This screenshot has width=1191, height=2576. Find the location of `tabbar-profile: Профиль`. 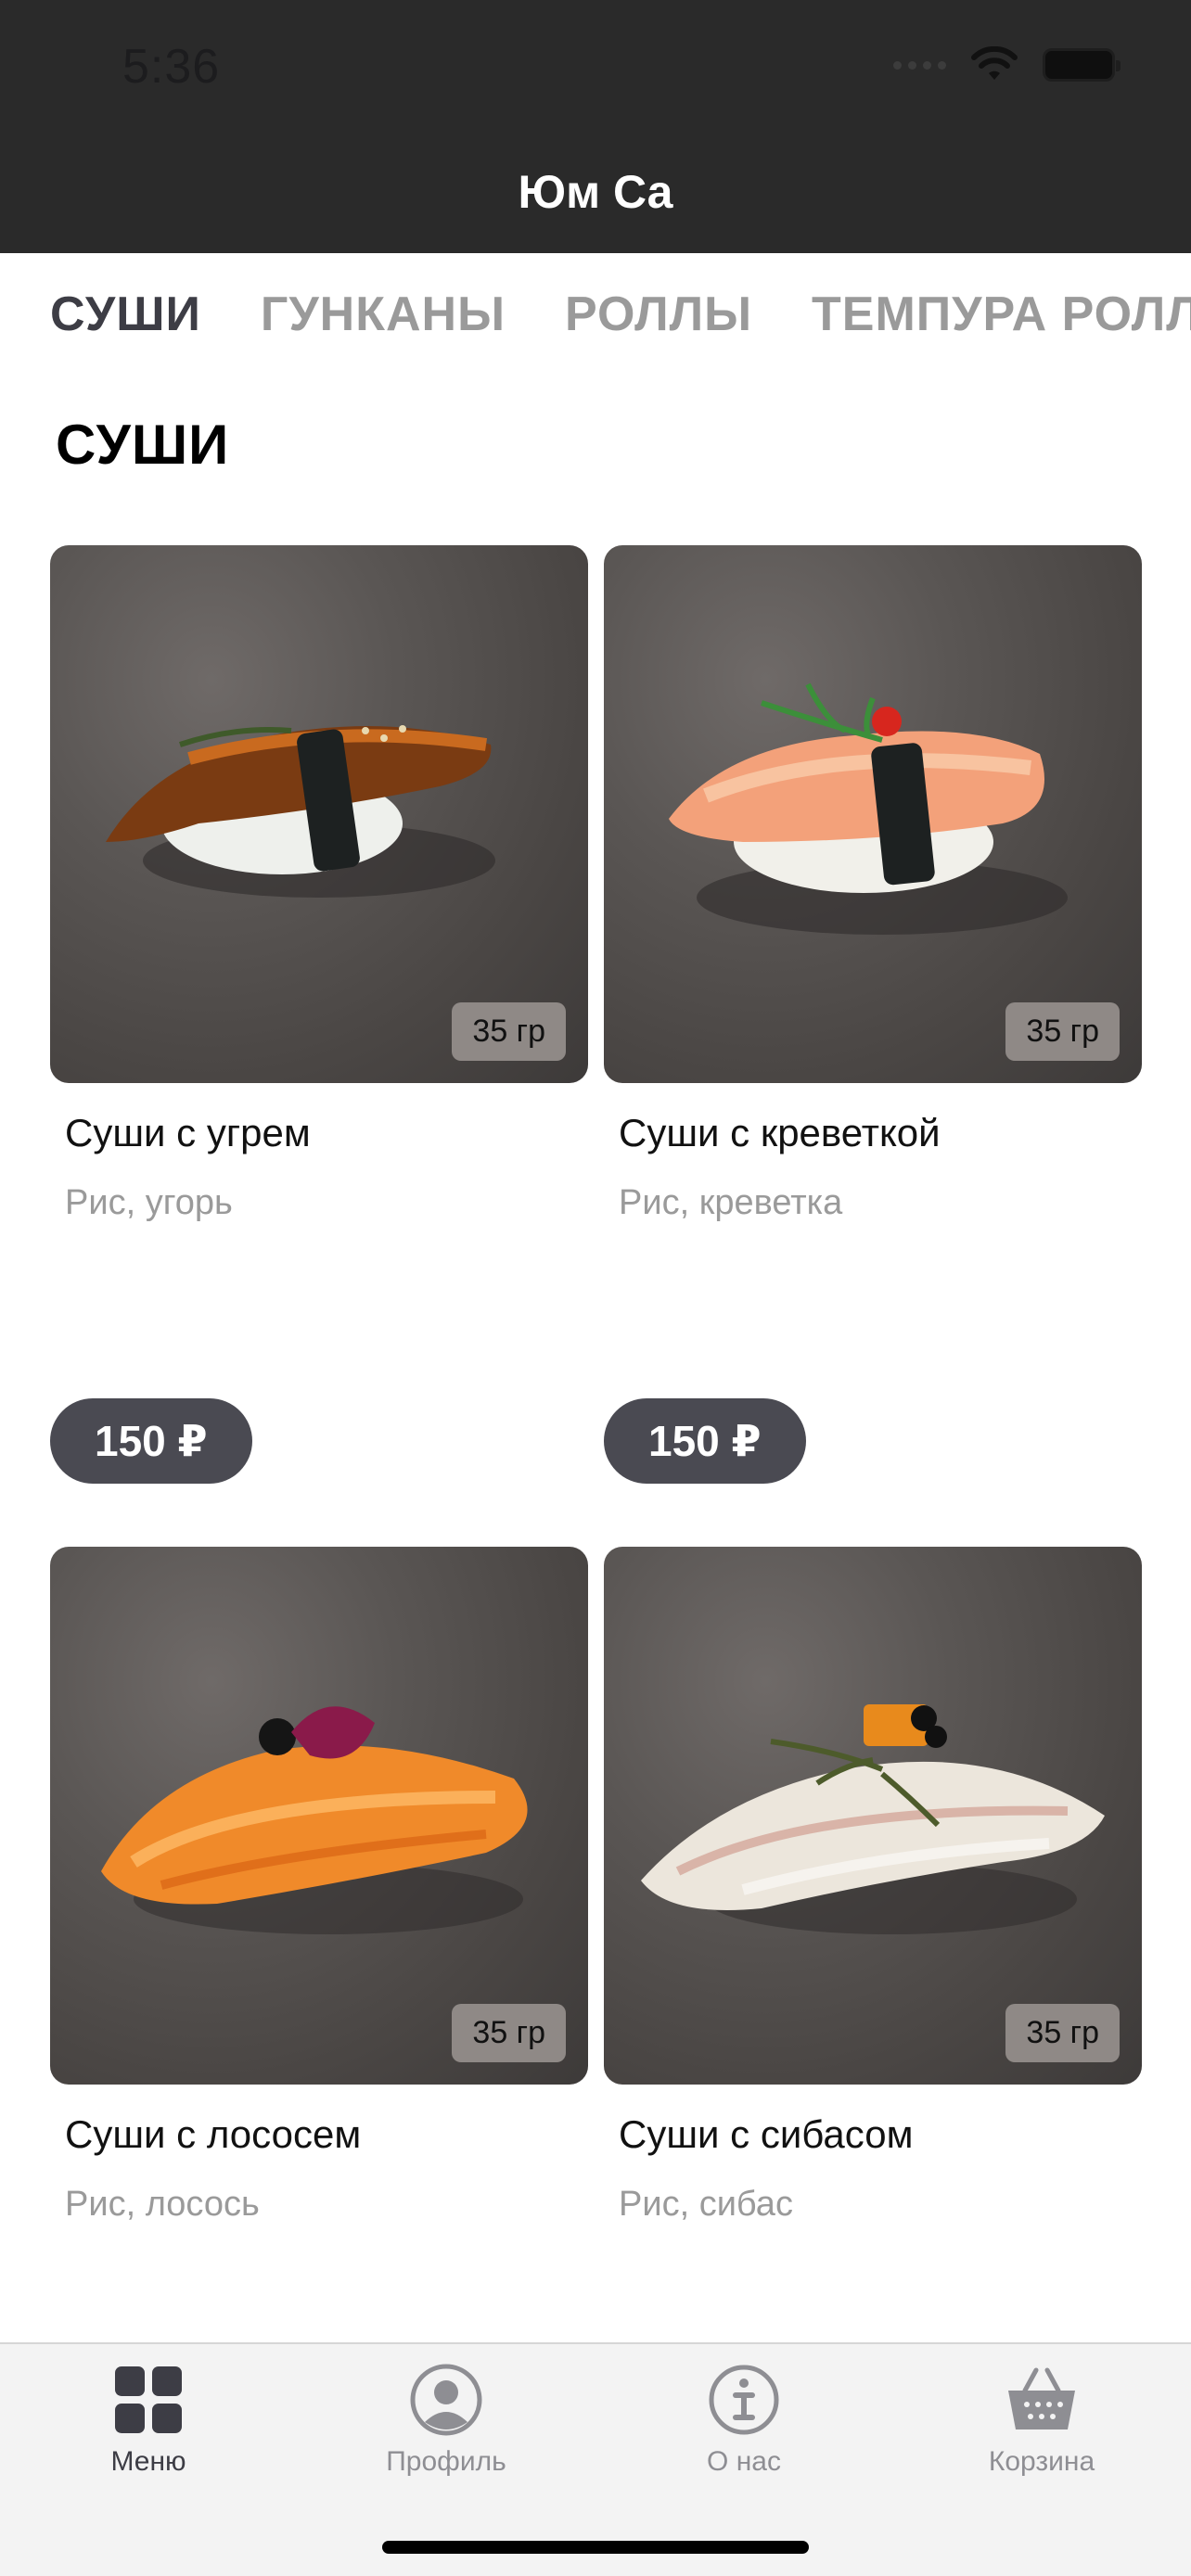

tabbar-profile: Профиль is located at coordinates (446, 2420).